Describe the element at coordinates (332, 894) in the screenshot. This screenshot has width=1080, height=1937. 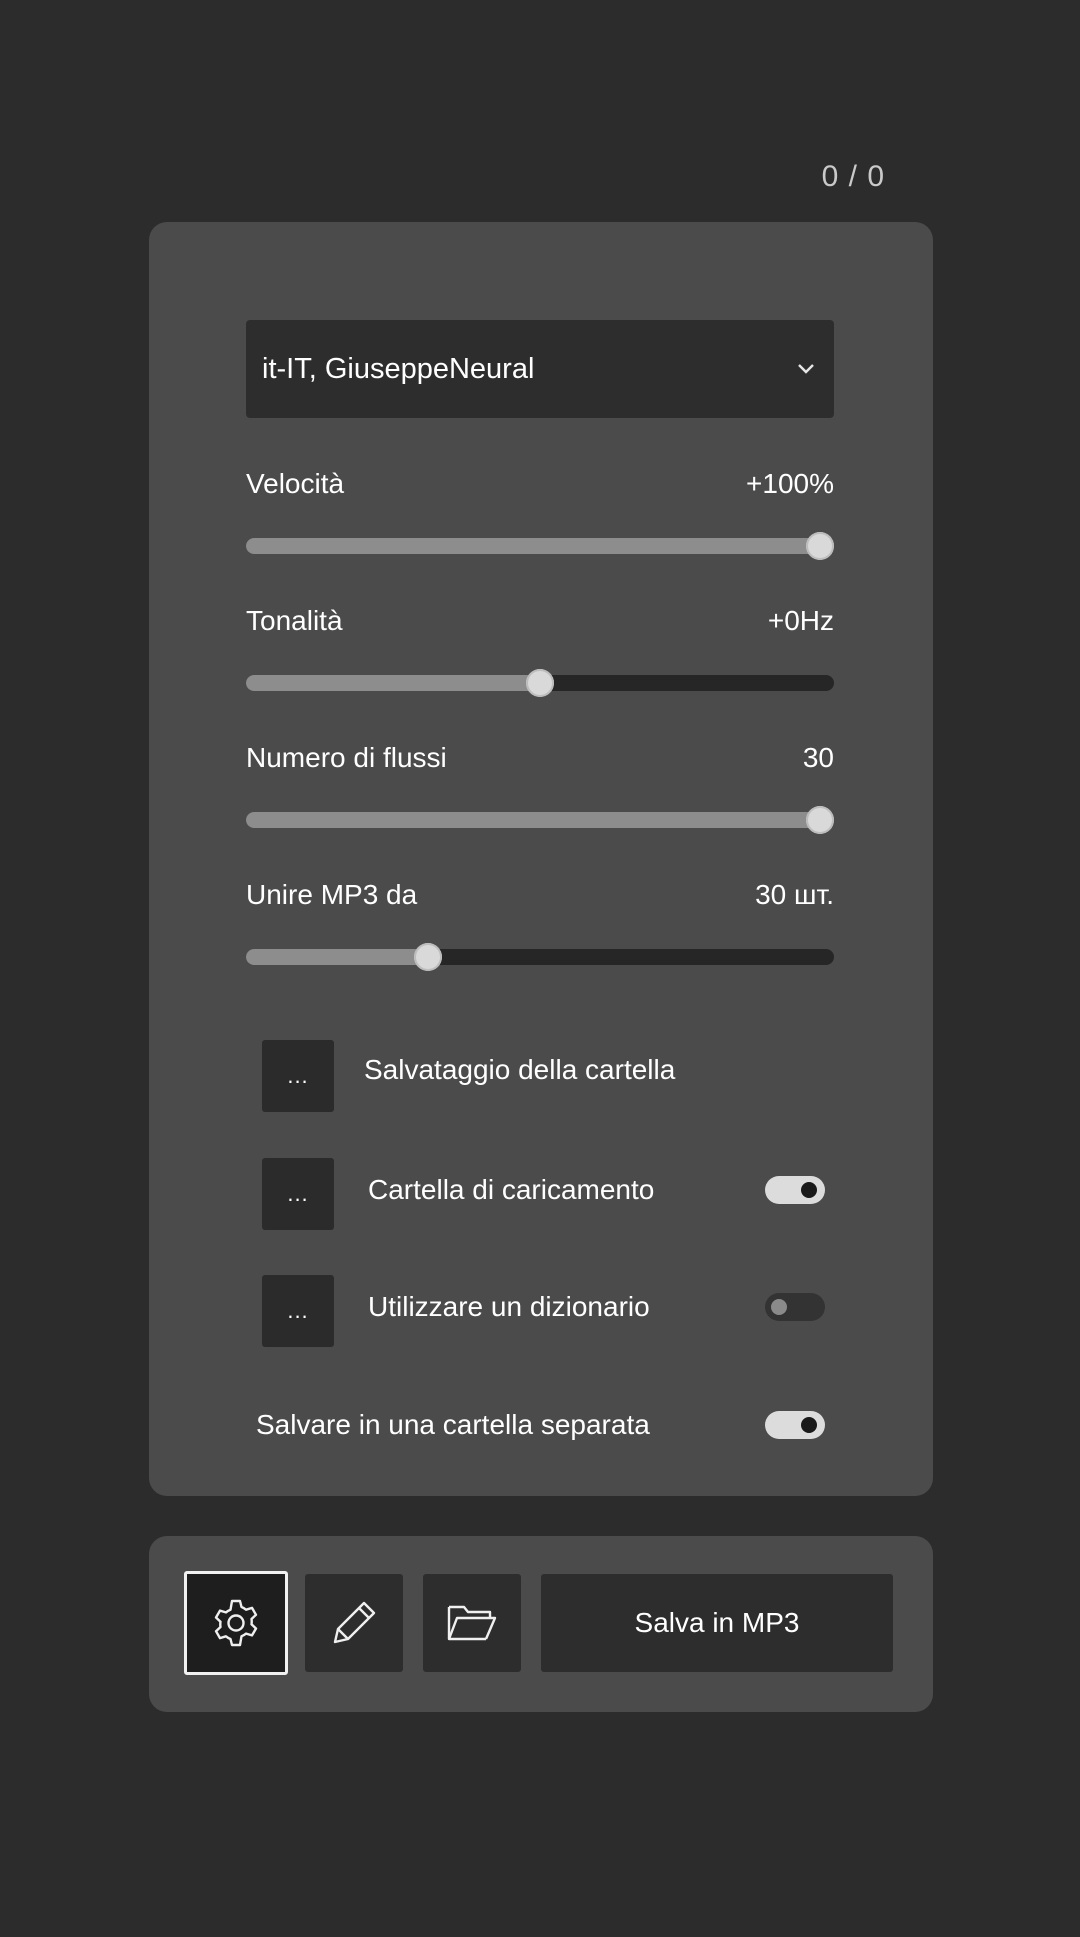
I see `merge-label: Unire MP3 da` at that location.